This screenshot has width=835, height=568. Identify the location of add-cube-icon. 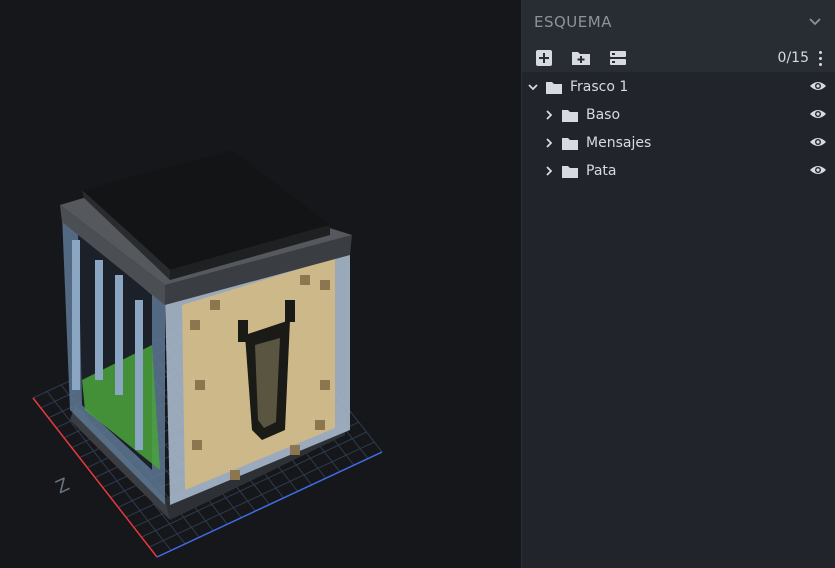
(544, 58).